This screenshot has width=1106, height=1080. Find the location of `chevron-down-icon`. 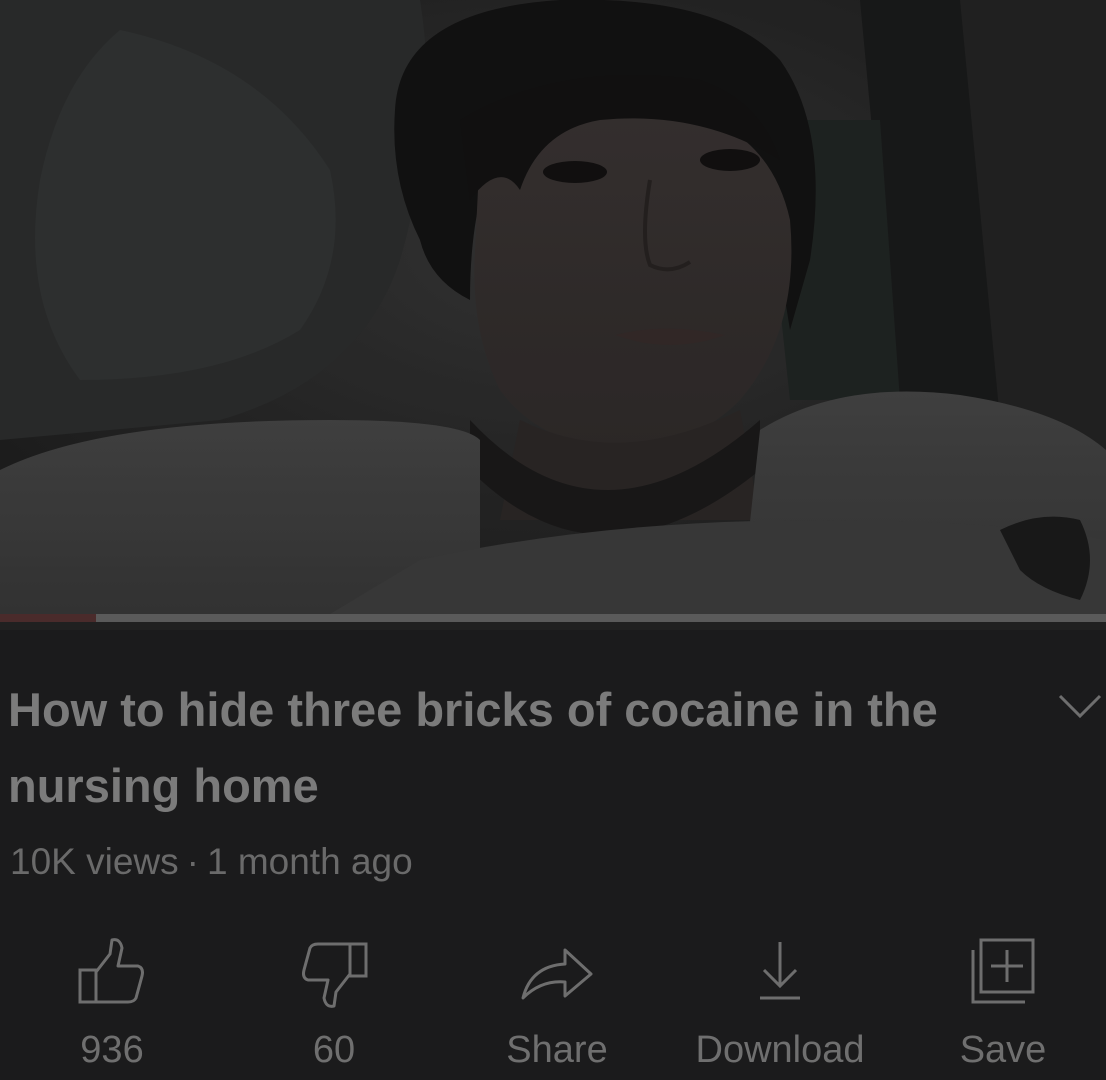

chevron-down-icon is located at coordinates (1080, 706).